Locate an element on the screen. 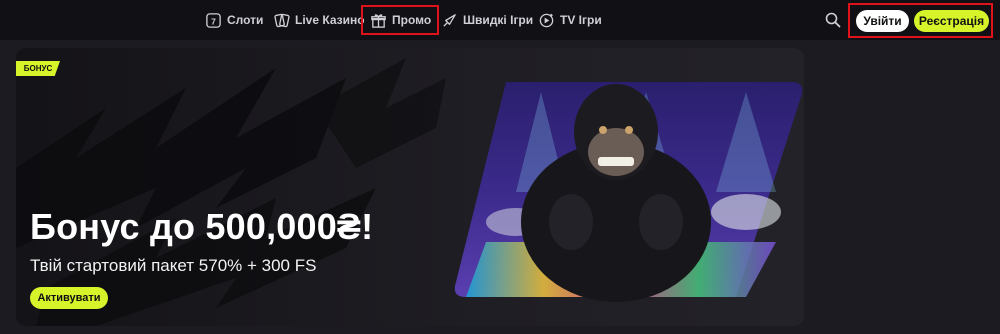  nav-item-fast-games: Швидкі Ігри is located at coordinates (486, 20).